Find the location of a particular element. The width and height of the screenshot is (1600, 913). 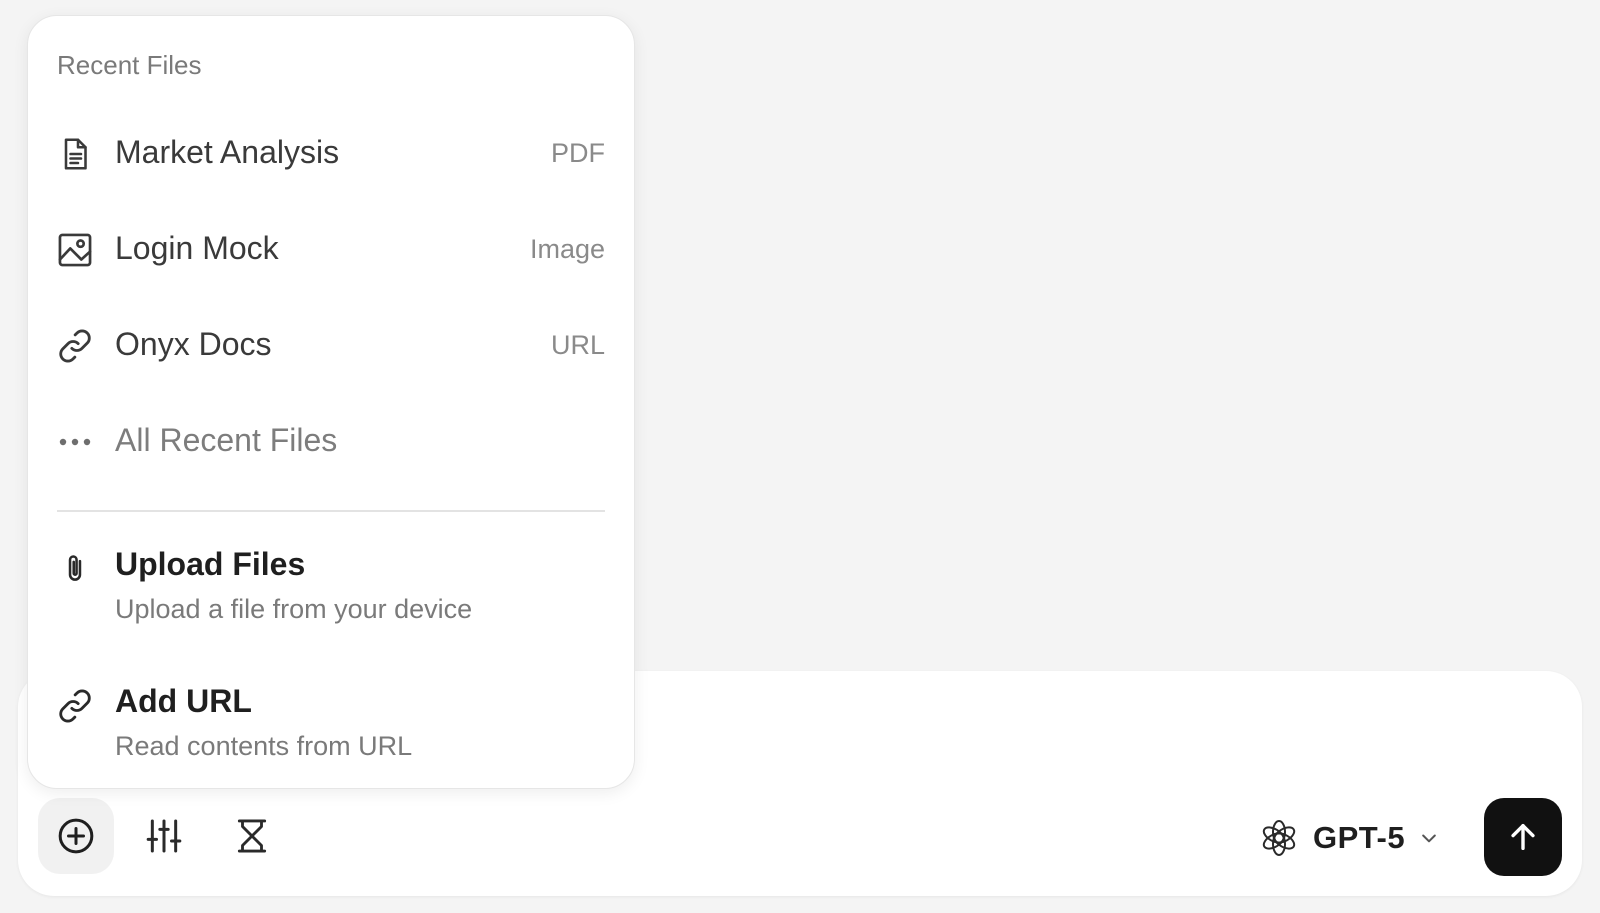

document-icon is located at coordinates (75, 154).